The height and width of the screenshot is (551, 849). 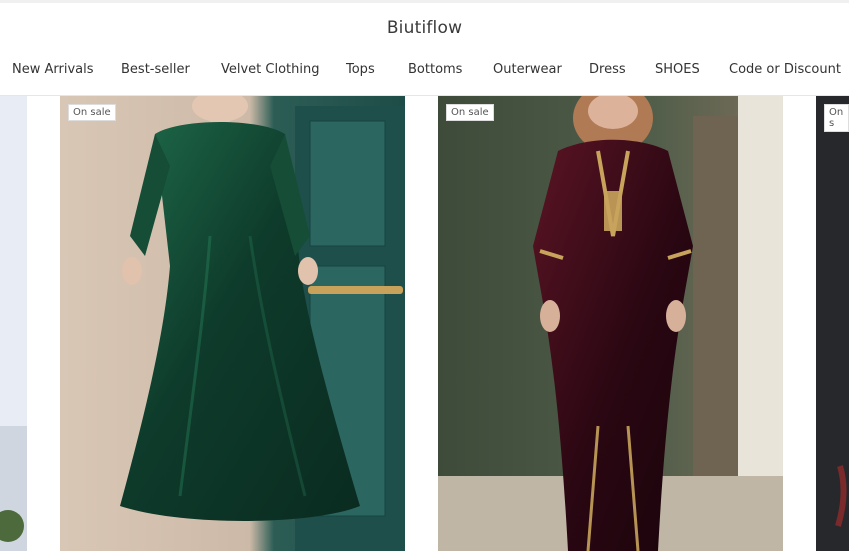 What do you see at coordinates (836, 118) in the screenshot?
I see `on-sale-badge: On s` at bounding box center [836, 118].